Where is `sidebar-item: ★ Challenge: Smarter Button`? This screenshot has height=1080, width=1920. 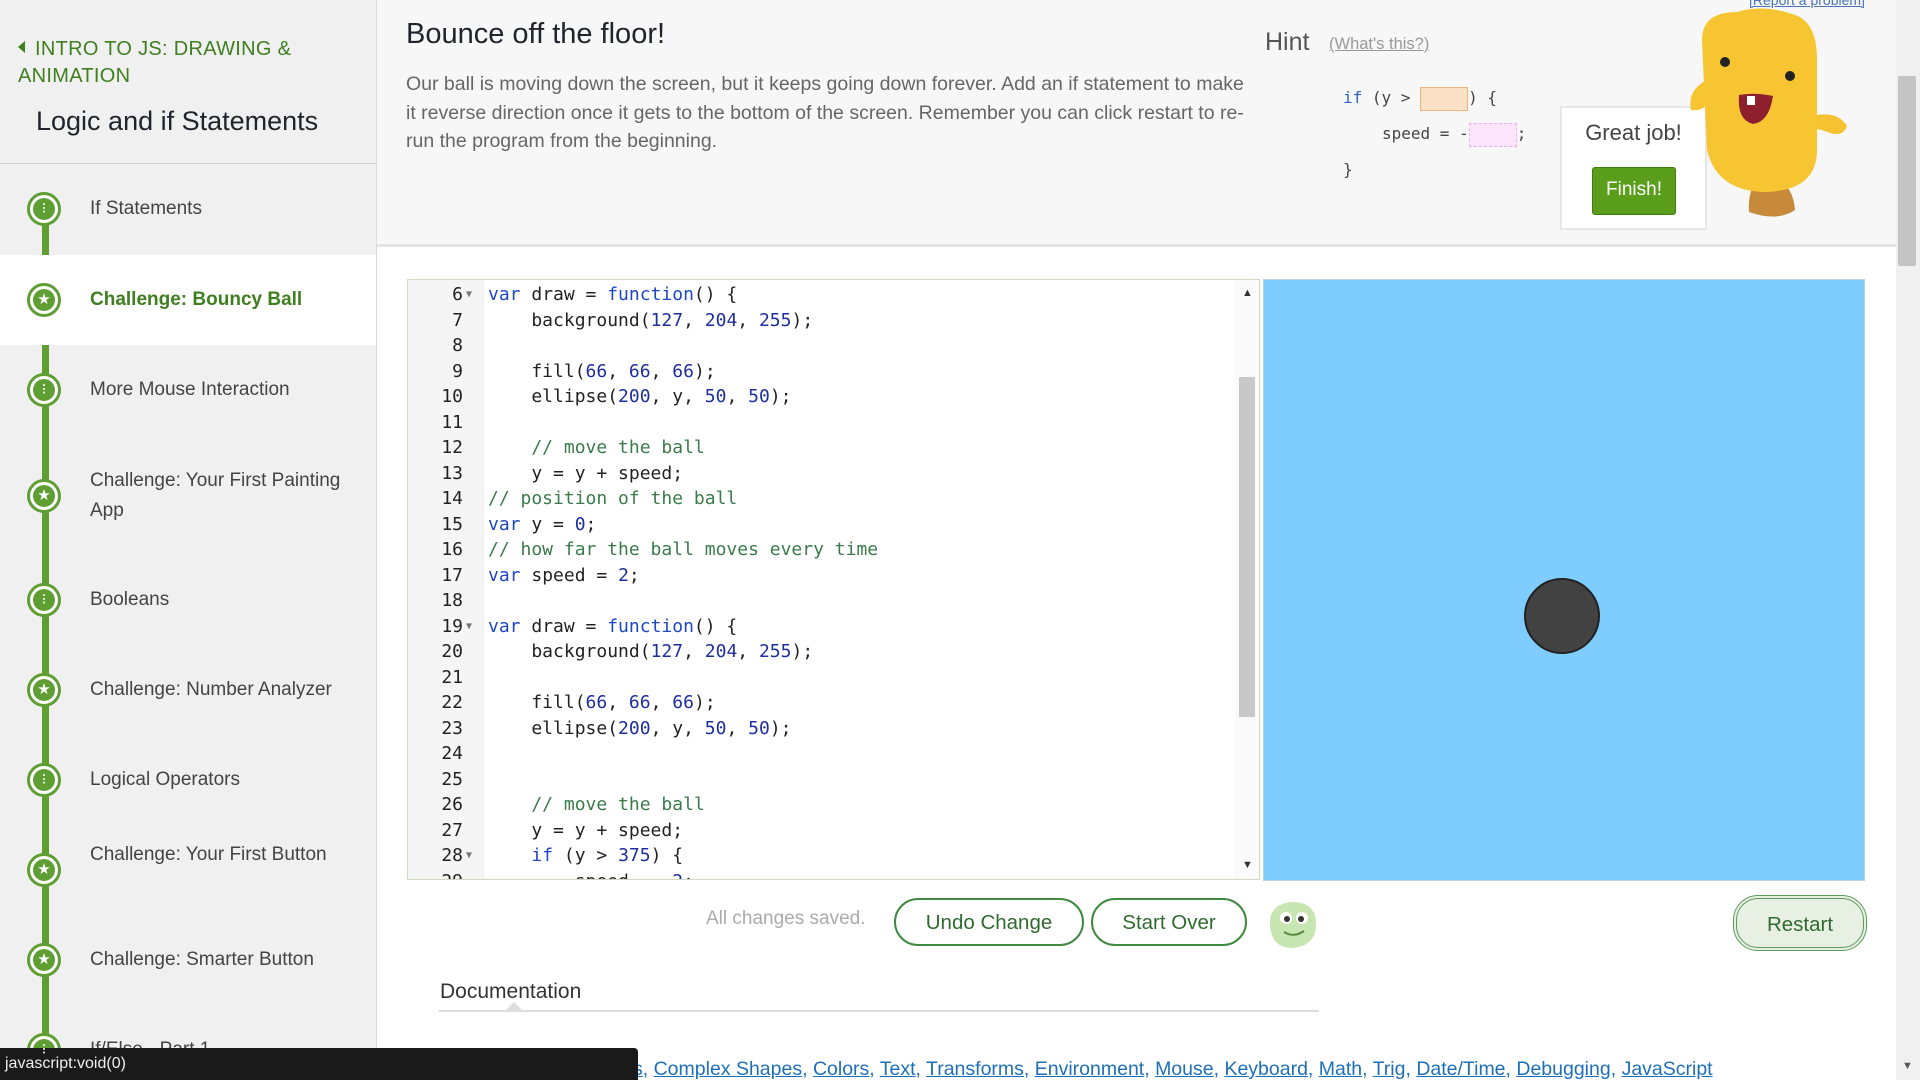
sidebar-item: ★ Challenge: Smarter Button is located at coordinates (188, 960).